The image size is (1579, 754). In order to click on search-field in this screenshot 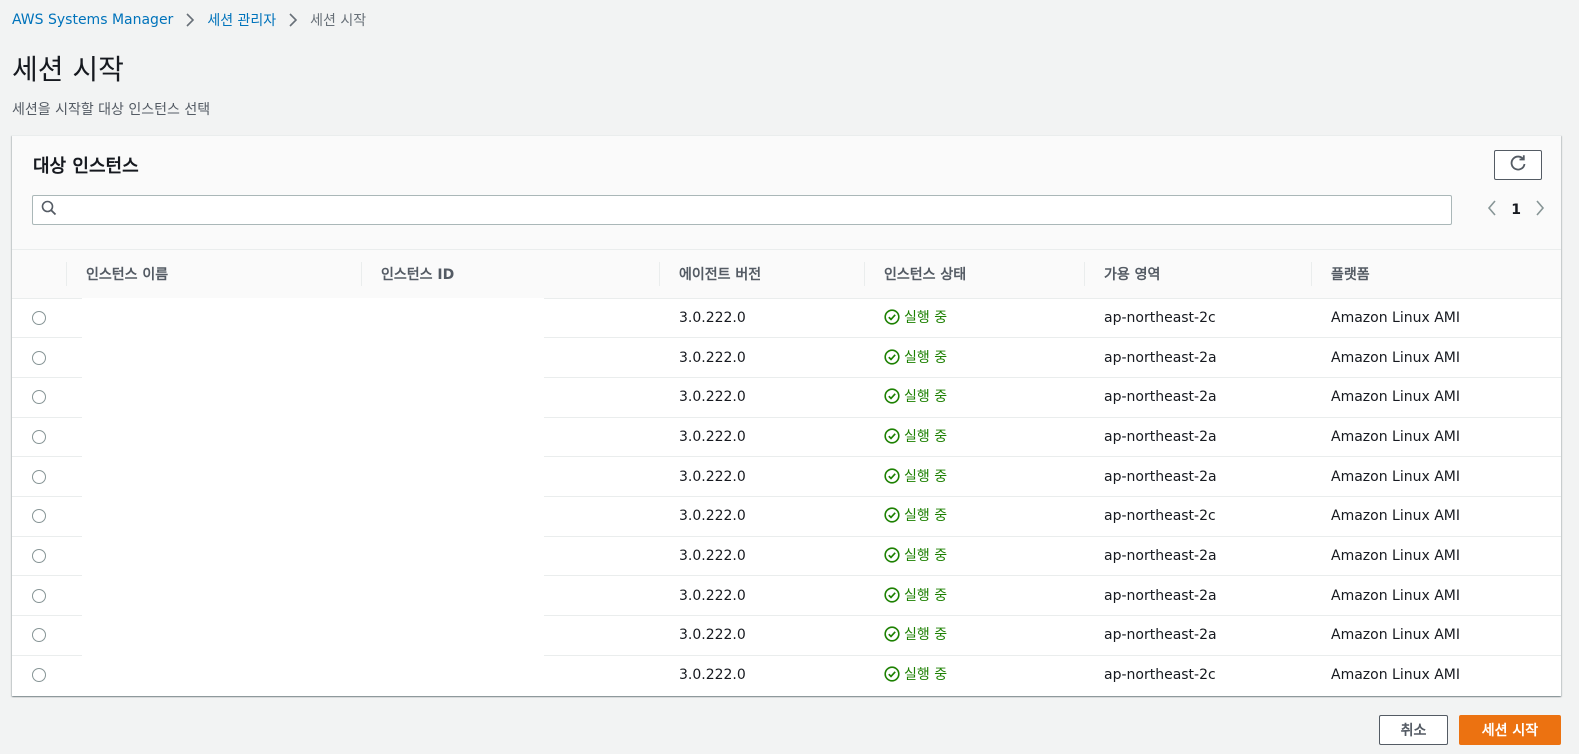, I will do `click(742, 210)`.